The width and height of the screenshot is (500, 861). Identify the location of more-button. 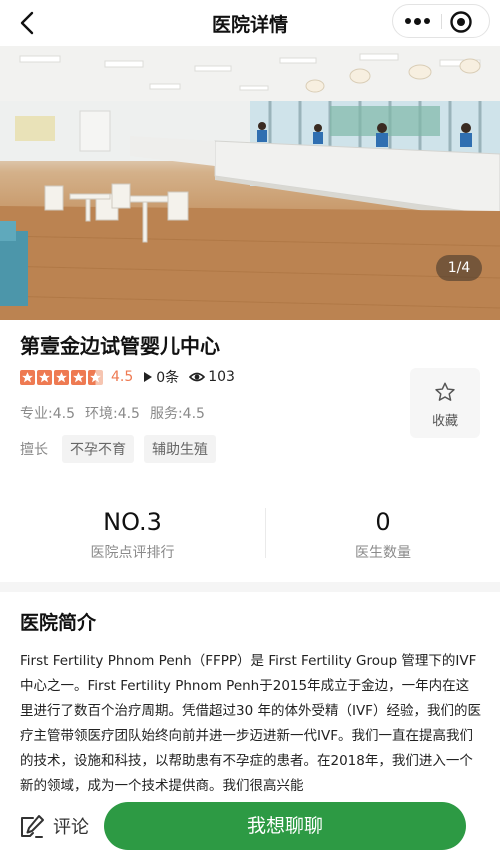
(417, 21).